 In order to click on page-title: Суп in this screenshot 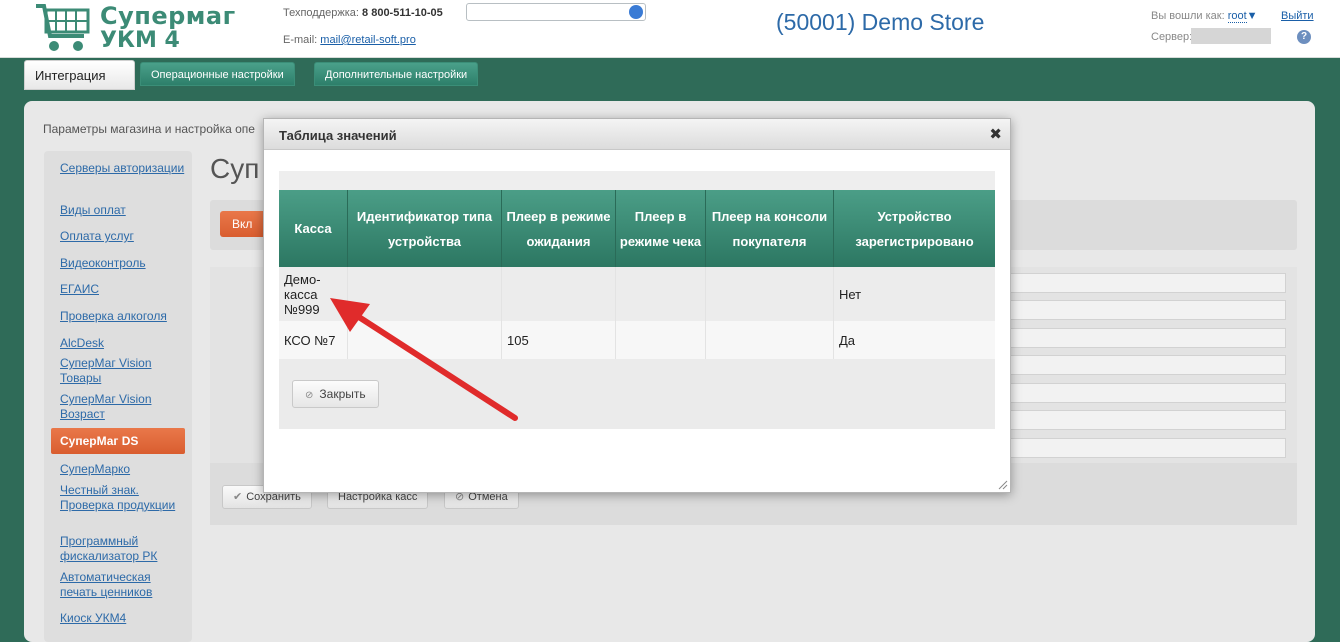, I will do `click(235, 168)`.